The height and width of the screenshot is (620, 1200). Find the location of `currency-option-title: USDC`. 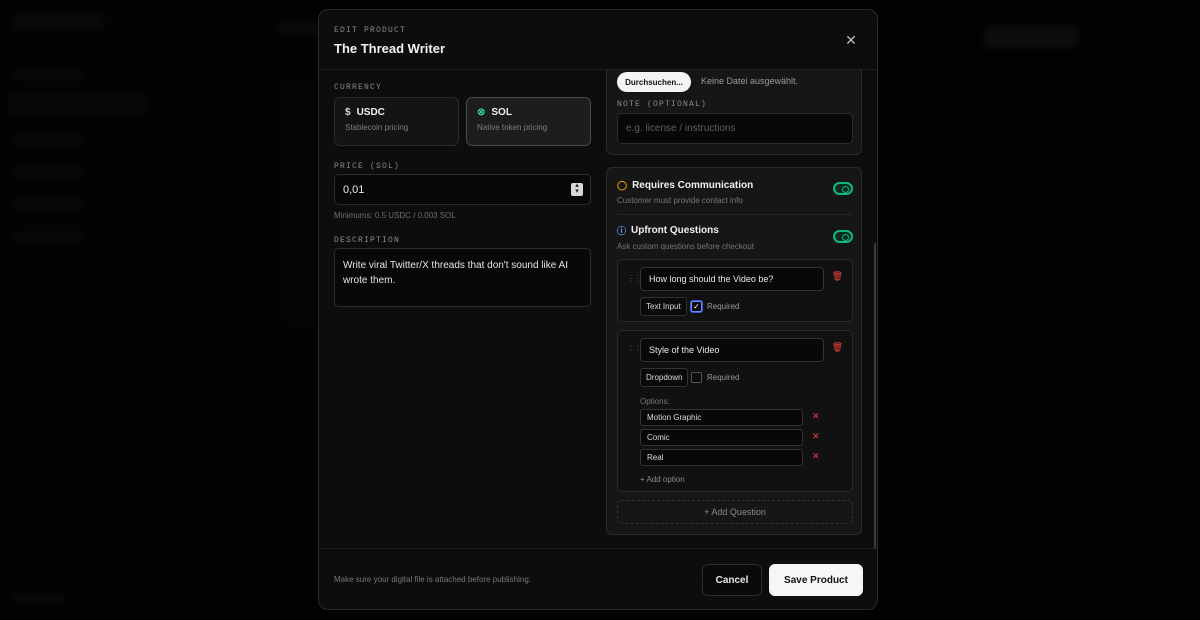

currency-option-title: USDC is located at coordinates (370, 112).